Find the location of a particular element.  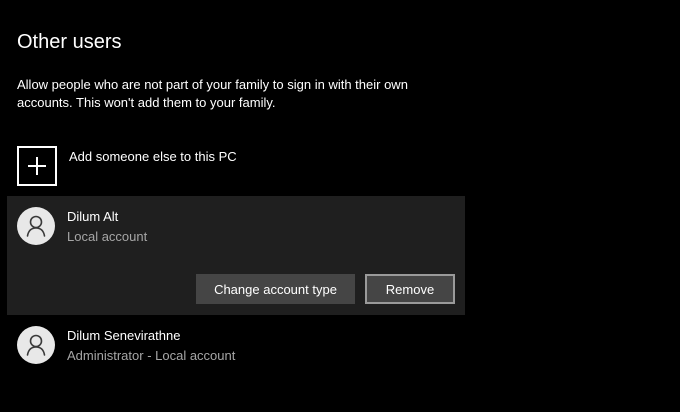

user-name: Dilum Alt is located at coordinates (93, 216).